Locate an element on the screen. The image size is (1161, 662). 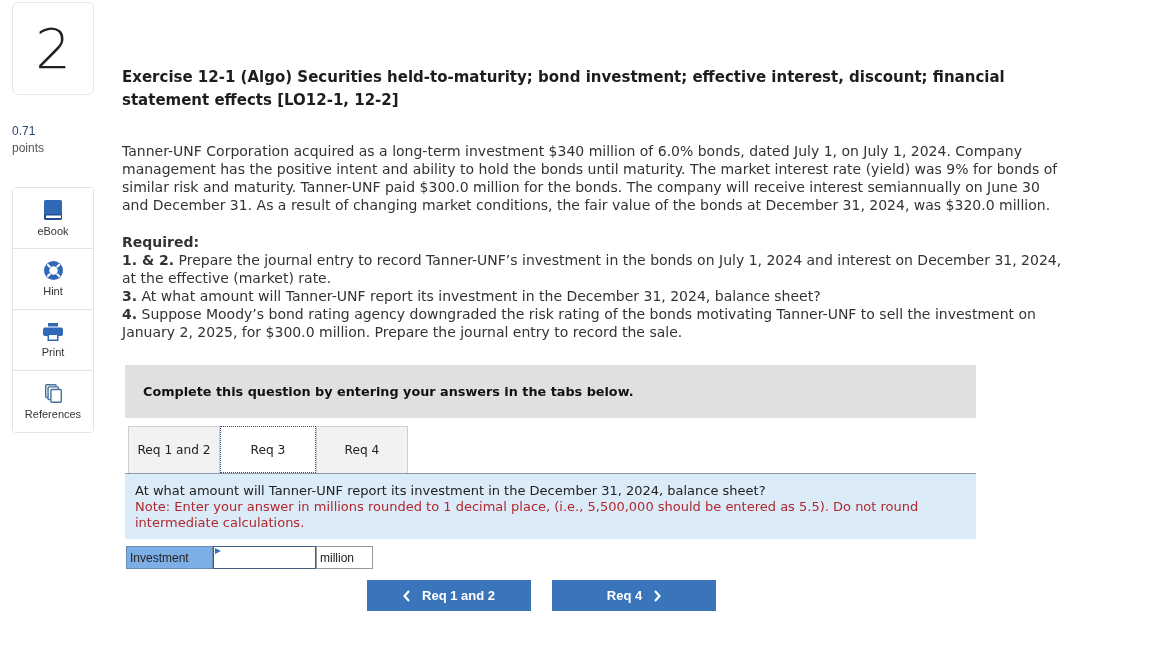
required-heading: Required: is located at coordinates (161, 242).